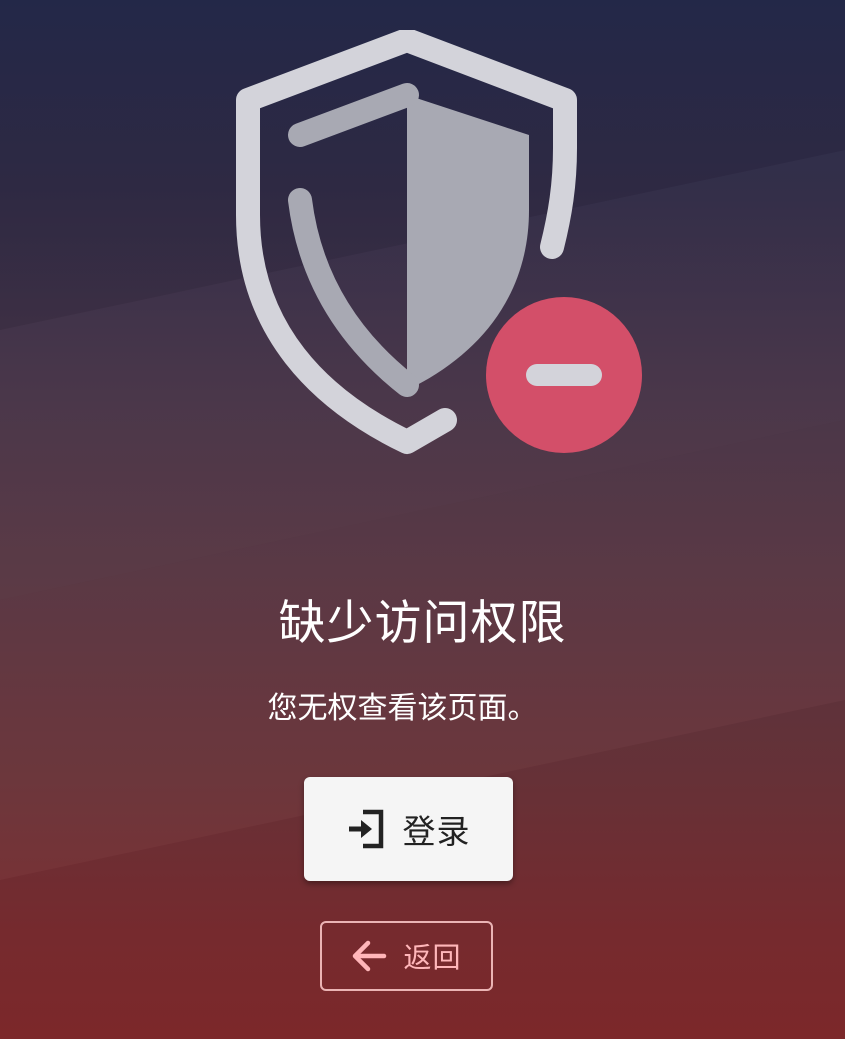 This screenshot has width=845, height=1039. Describe the element at coordinates (370, 956) in the screenshot. I see `arrow-left-icon` at that location.